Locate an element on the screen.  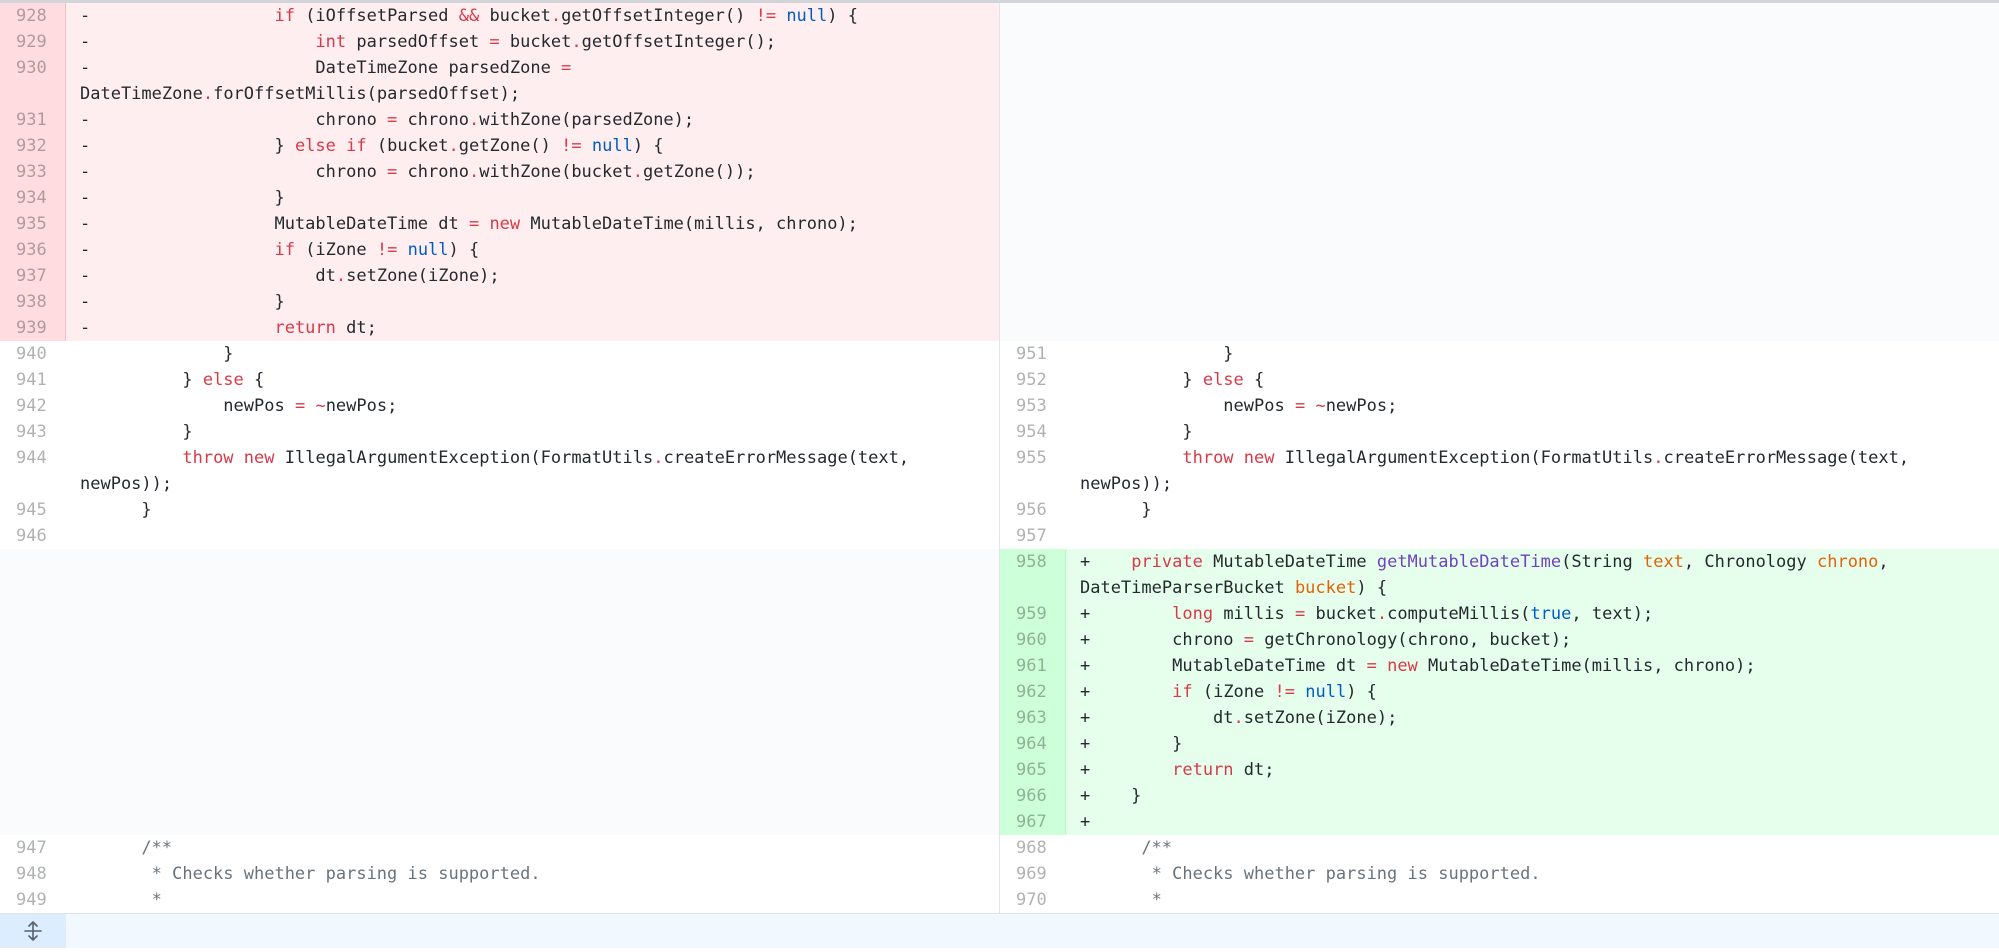
line-number: 952 is located at coordinates (1033, 380).